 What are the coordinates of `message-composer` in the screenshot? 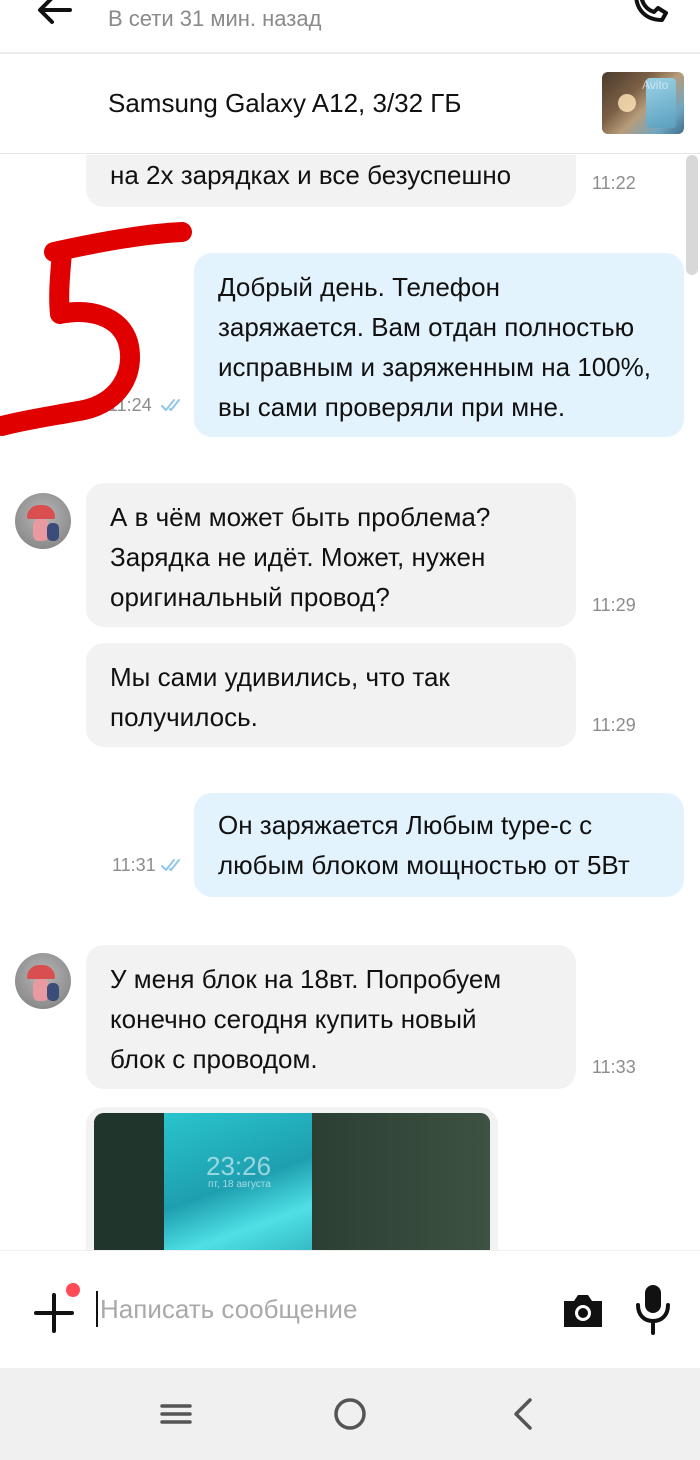 It's located at (350, 1309).